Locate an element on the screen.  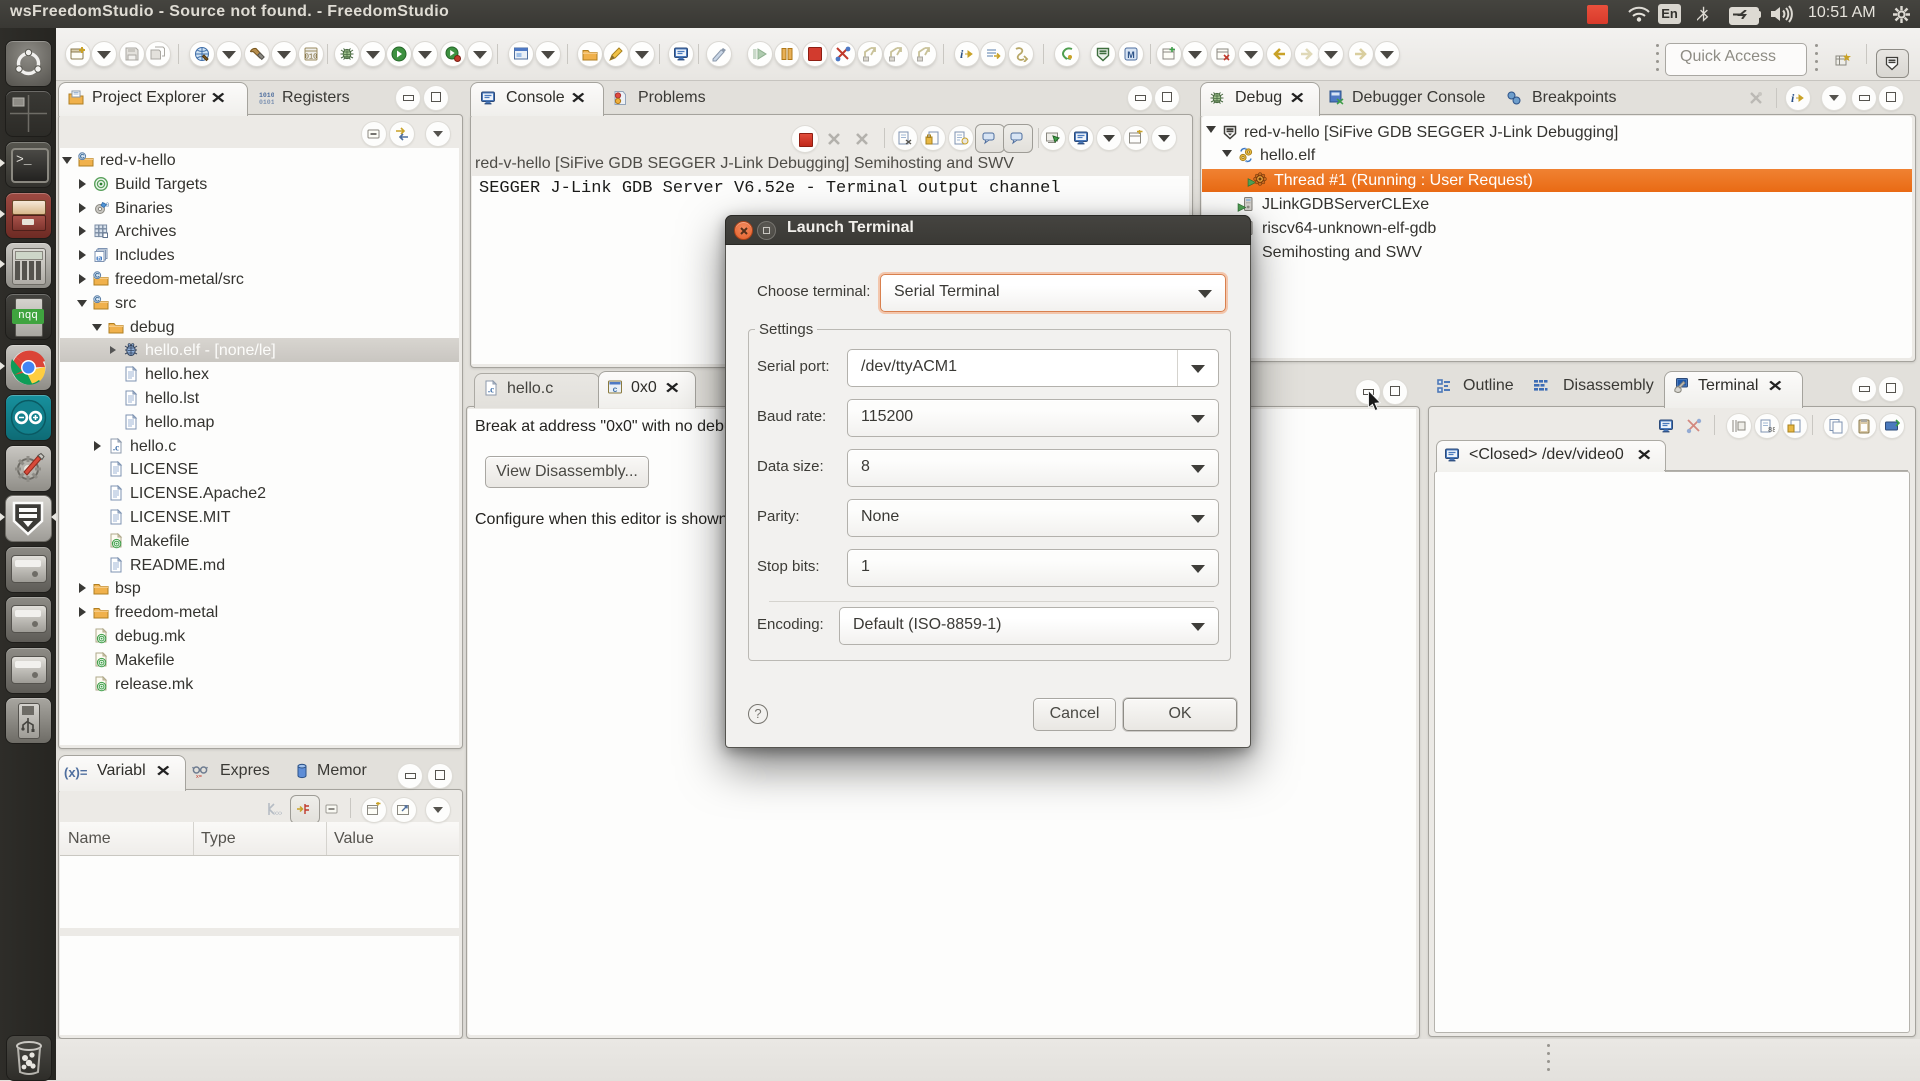
svg-text: M is located at coordinates (1131, 55).